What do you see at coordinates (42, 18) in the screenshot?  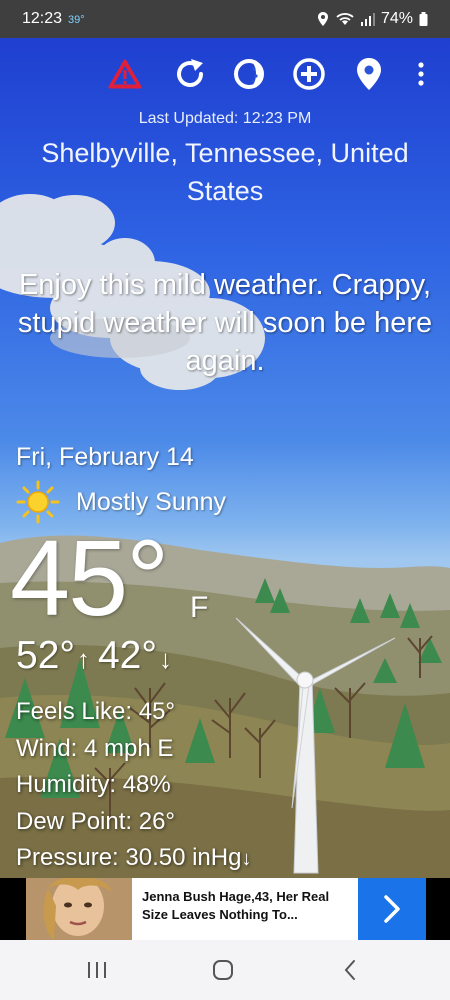 I see `status-time: 12:23` at bounding box center [42, 18].